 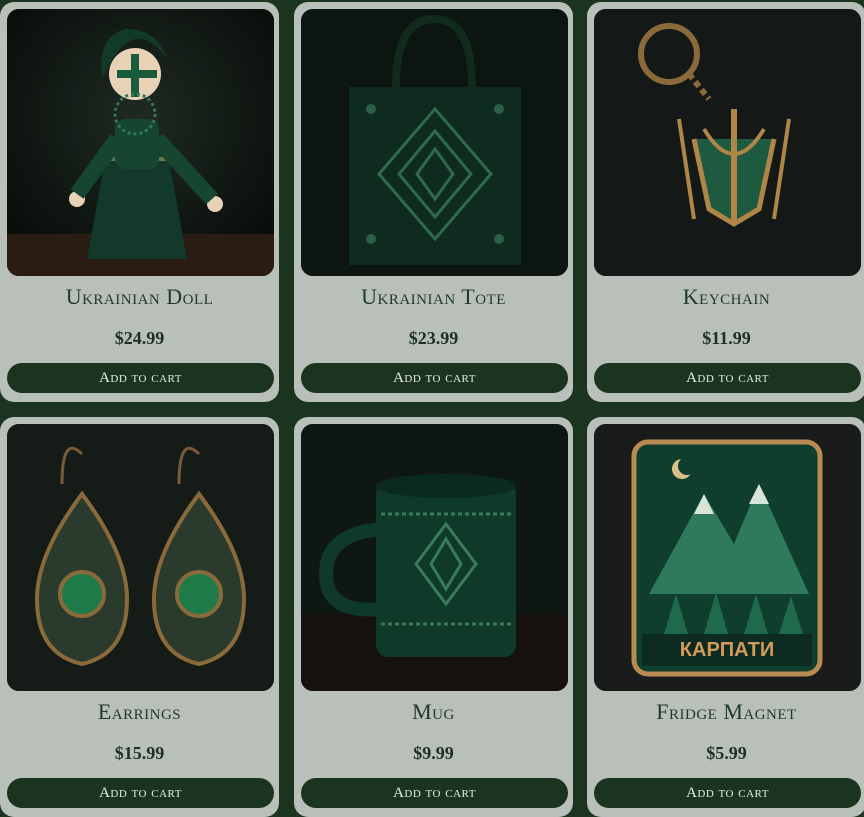 What do you see at coordinates (433, 712) in the screenshot?
I see `product-title: Mug` at bounding box center [433, 712].